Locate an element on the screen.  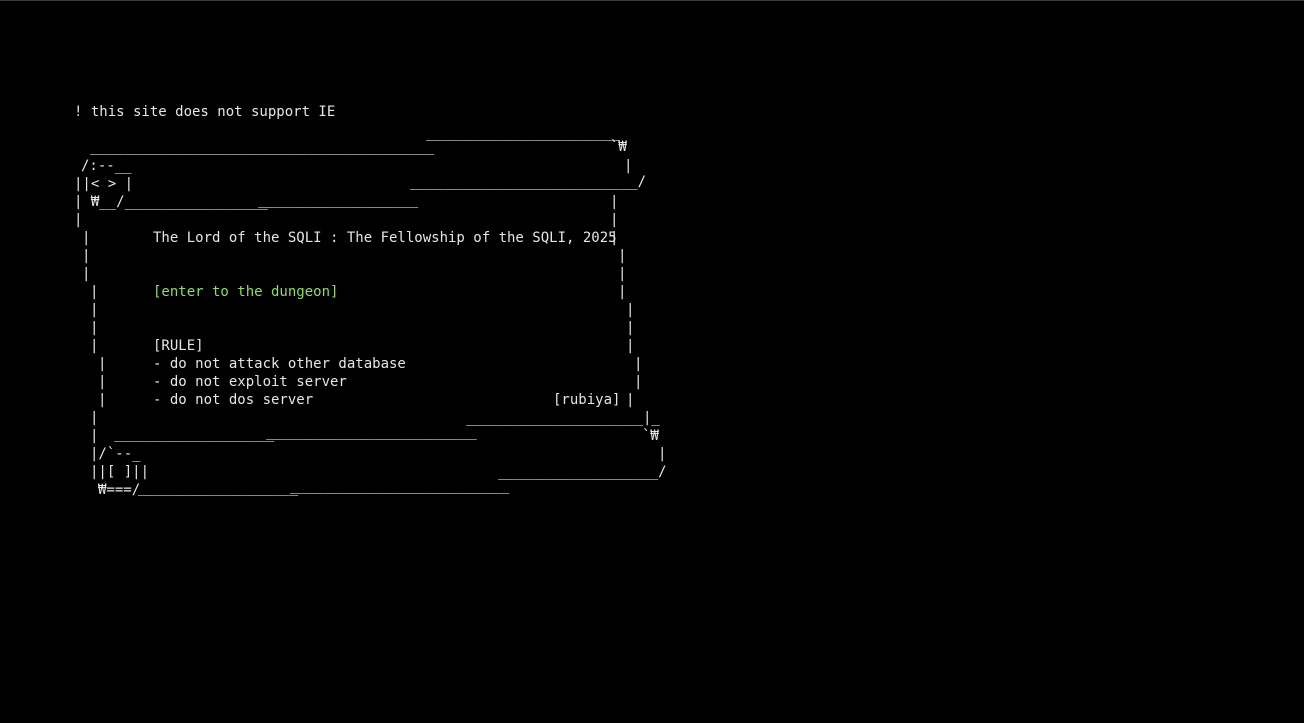
scroll-art-line: ___________________________/ is located at coordinates (528, 182).